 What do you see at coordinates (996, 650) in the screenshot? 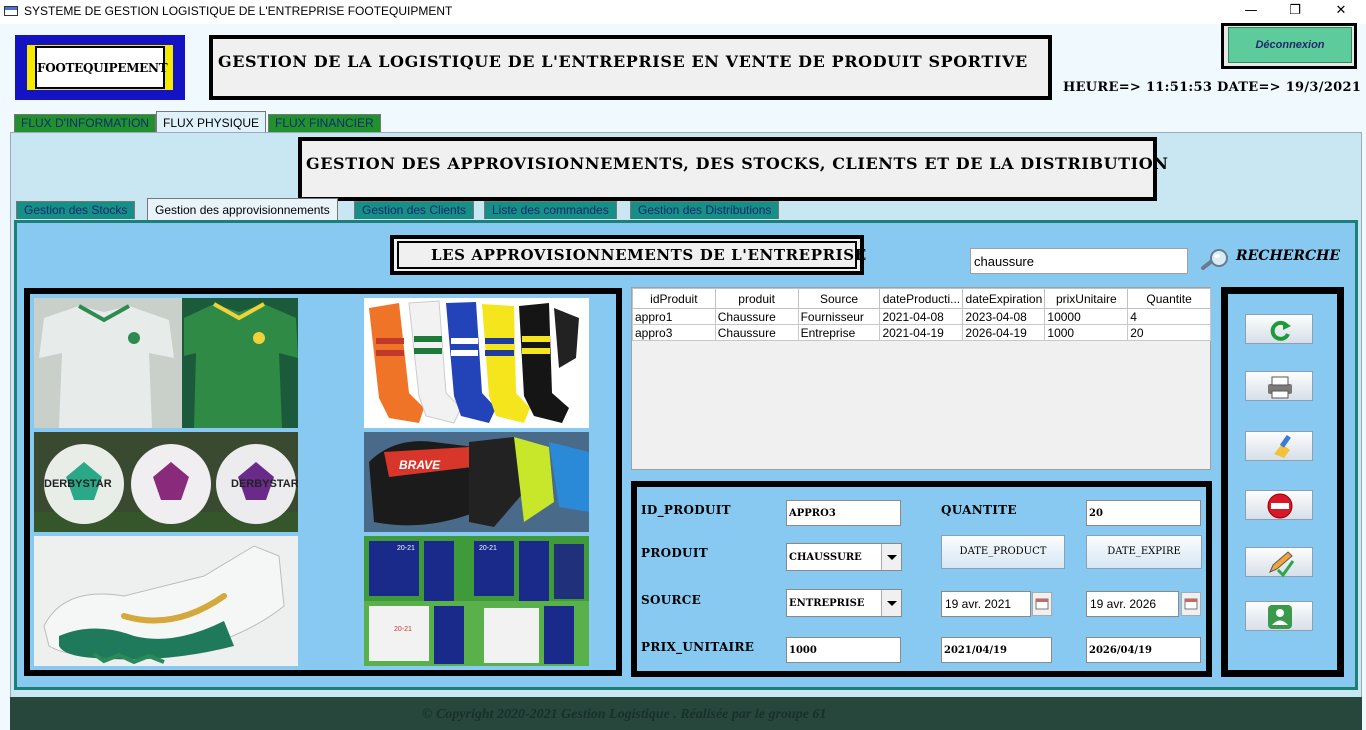
I see `date-production-text: 2021/04/19` at bounding box center [996, 650].